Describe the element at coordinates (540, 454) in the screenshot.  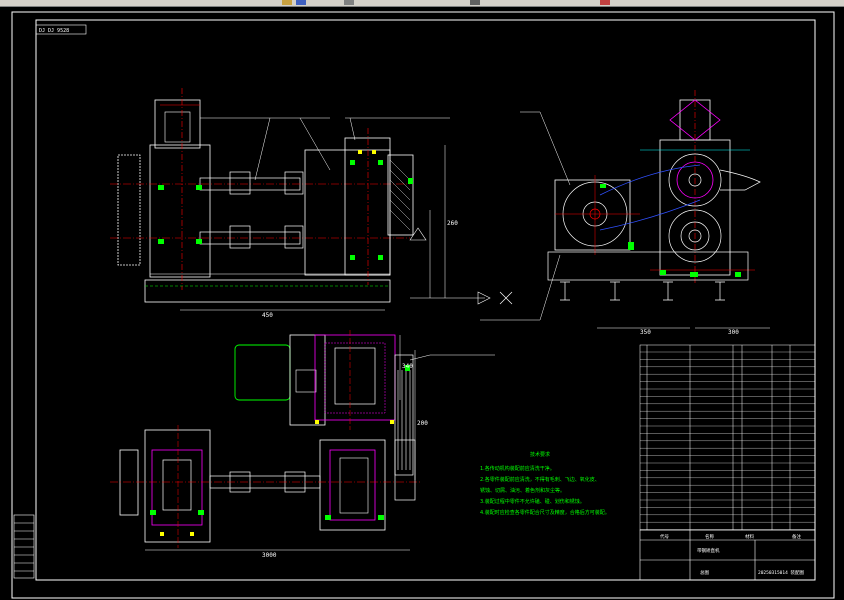
I see `tech-req-title: 技术要求` at that location.